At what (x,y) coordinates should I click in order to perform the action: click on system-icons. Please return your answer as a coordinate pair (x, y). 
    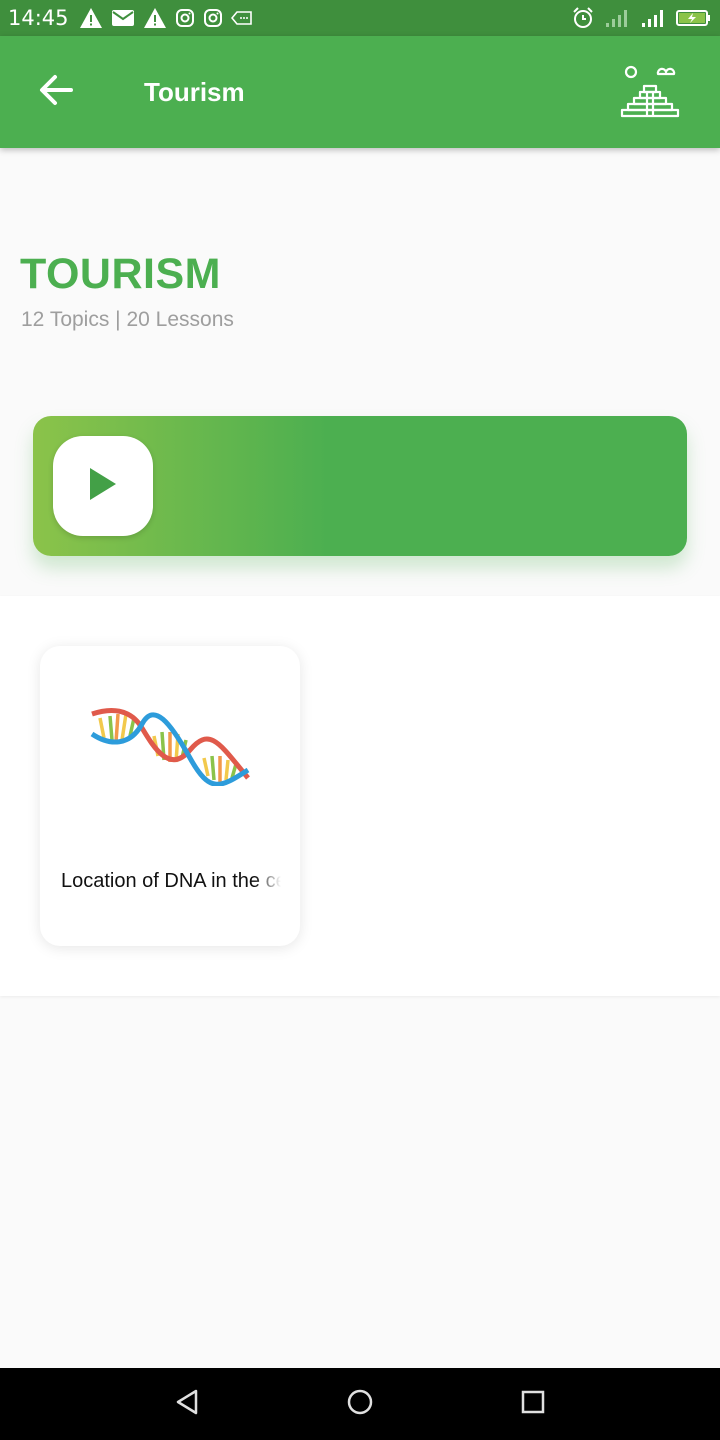
    Looking at the image, I should click on (642, 18).